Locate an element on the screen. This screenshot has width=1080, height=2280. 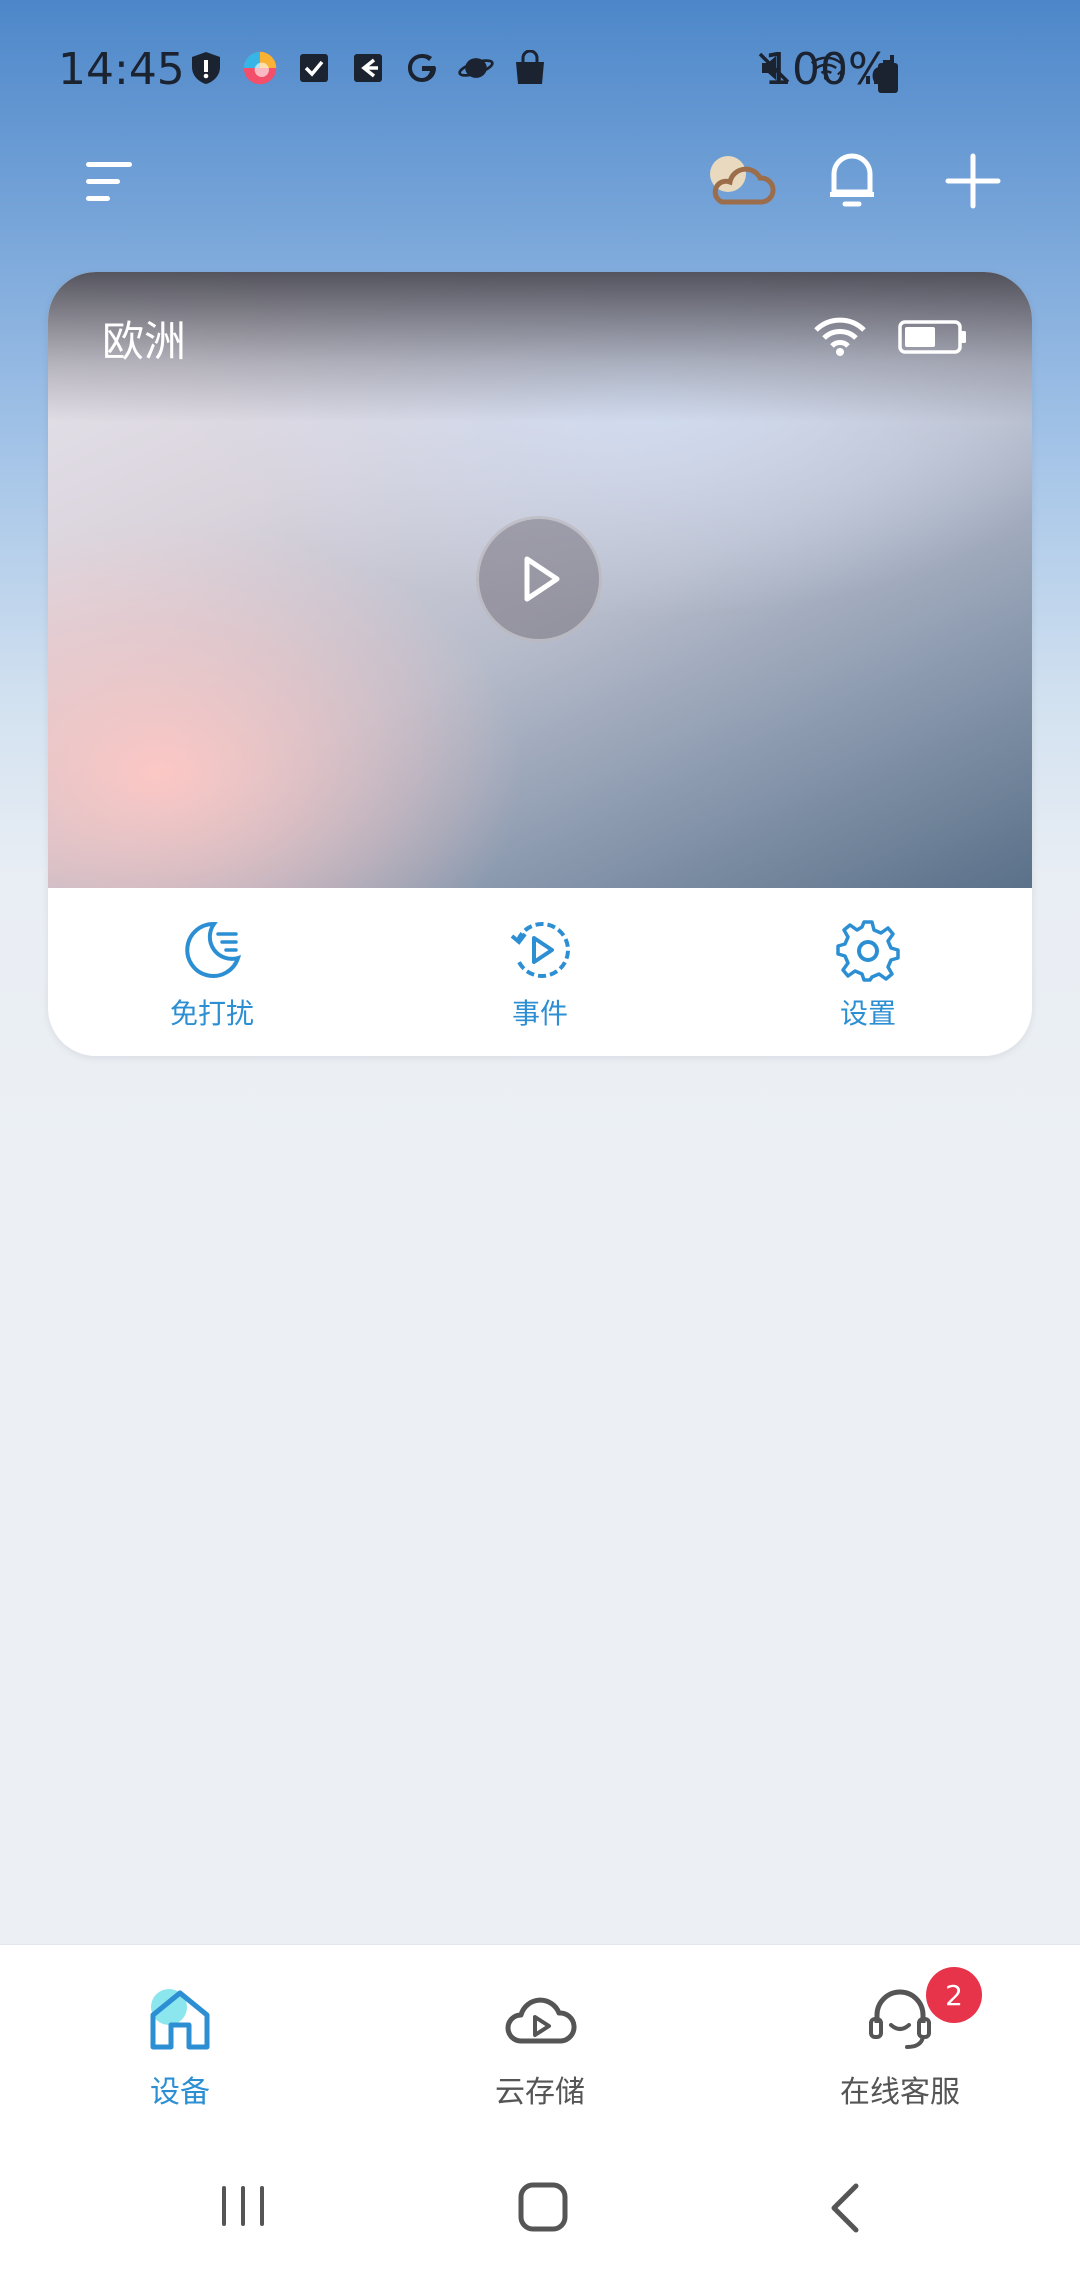
signin-icon is located at coordinates (368, 68).